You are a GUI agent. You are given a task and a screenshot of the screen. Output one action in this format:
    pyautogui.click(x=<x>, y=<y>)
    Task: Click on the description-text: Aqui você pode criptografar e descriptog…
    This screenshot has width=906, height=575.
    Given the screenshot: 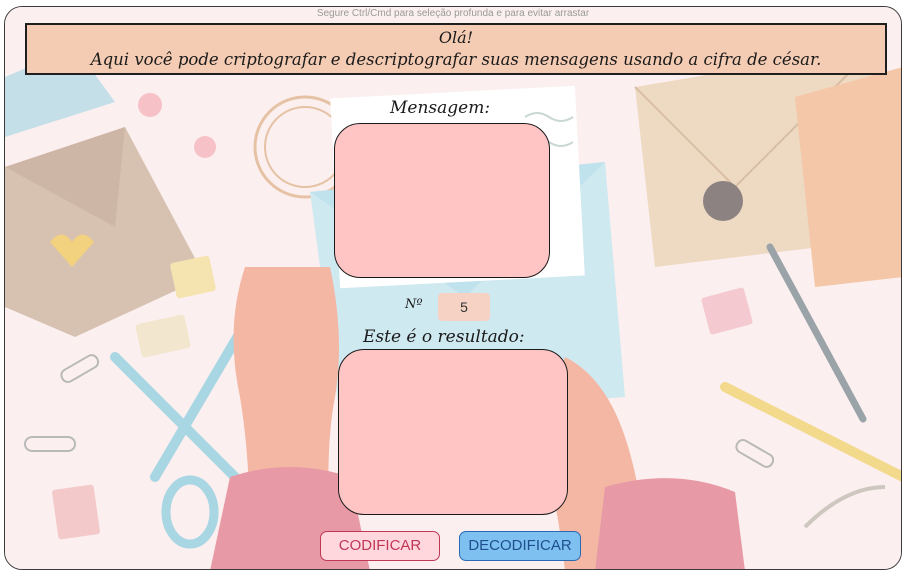 What is the action you would take?
    pyautogui.click(x=456, y=59)
    